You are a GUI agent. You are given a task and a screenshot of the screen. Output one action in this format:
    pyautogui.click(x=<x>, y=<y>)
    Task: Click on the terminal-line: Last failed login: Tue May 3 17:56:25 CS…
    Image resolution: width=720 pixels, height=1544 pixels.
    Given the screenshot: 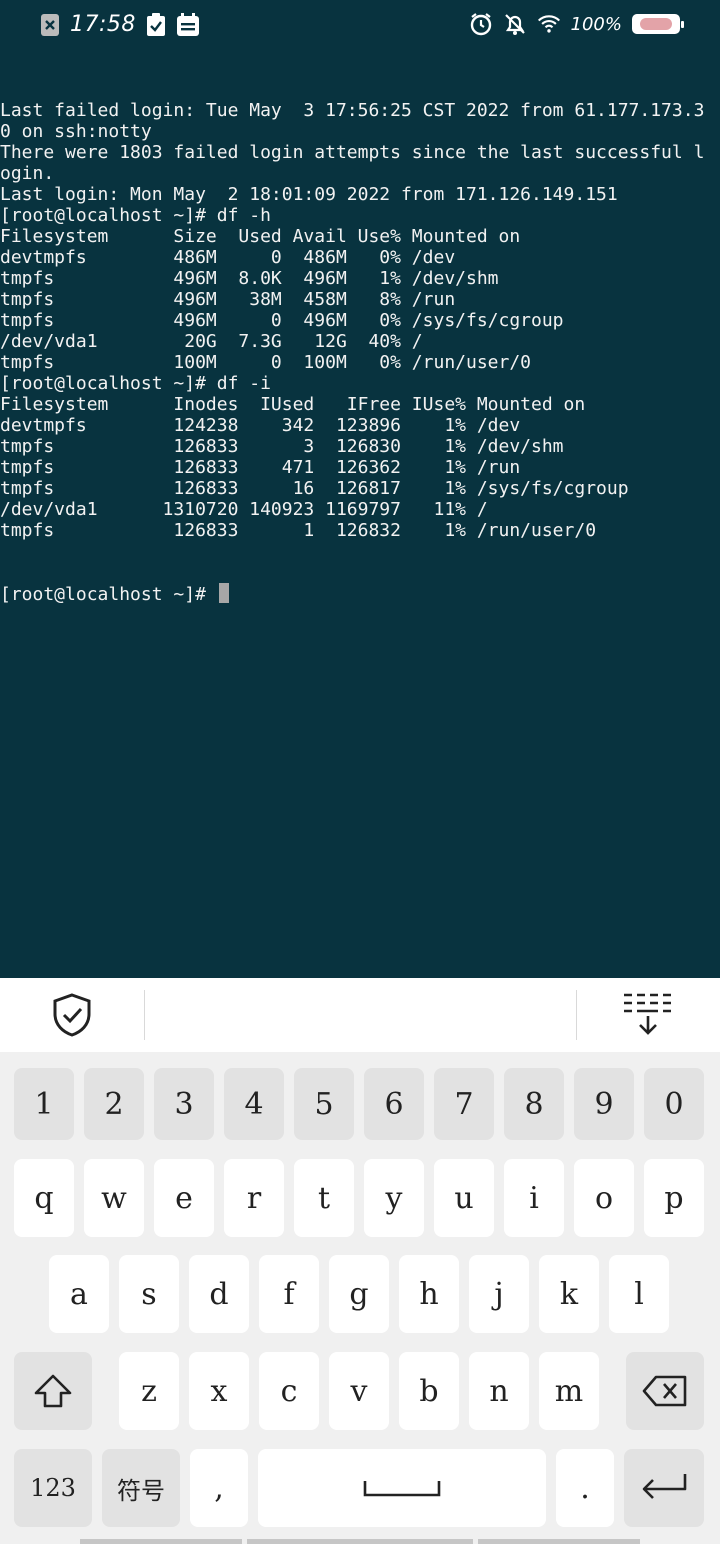 What is the action you would take?
    pyautogui.click(x=352, y=110)
    